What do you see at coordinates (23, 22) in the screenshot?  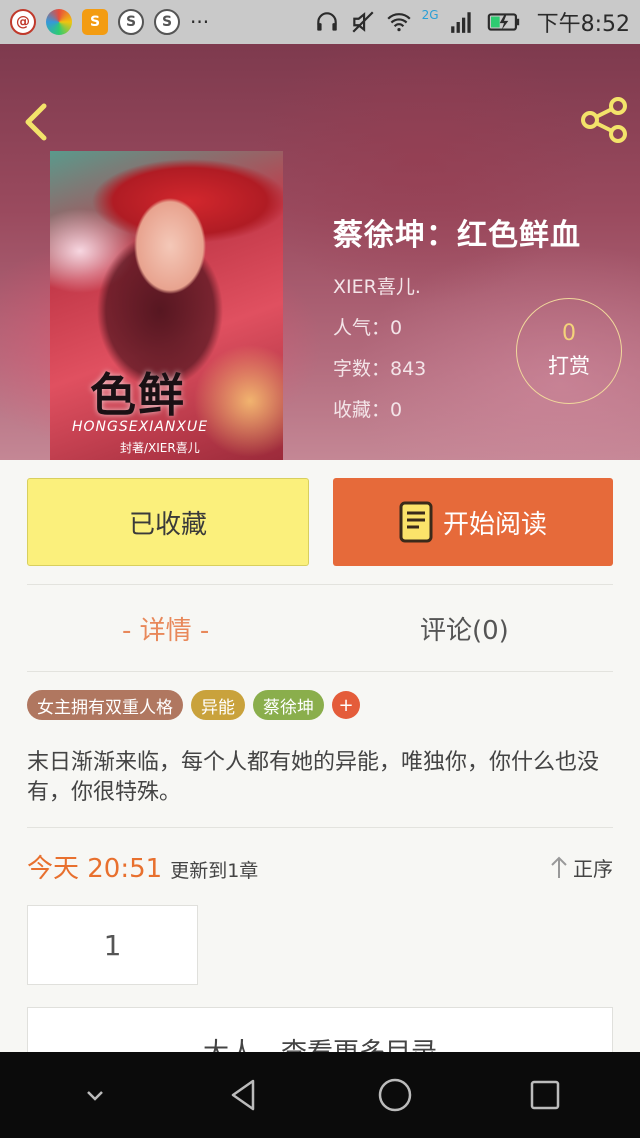 I see `mail-icon: @` at bounding box center [23, 22].